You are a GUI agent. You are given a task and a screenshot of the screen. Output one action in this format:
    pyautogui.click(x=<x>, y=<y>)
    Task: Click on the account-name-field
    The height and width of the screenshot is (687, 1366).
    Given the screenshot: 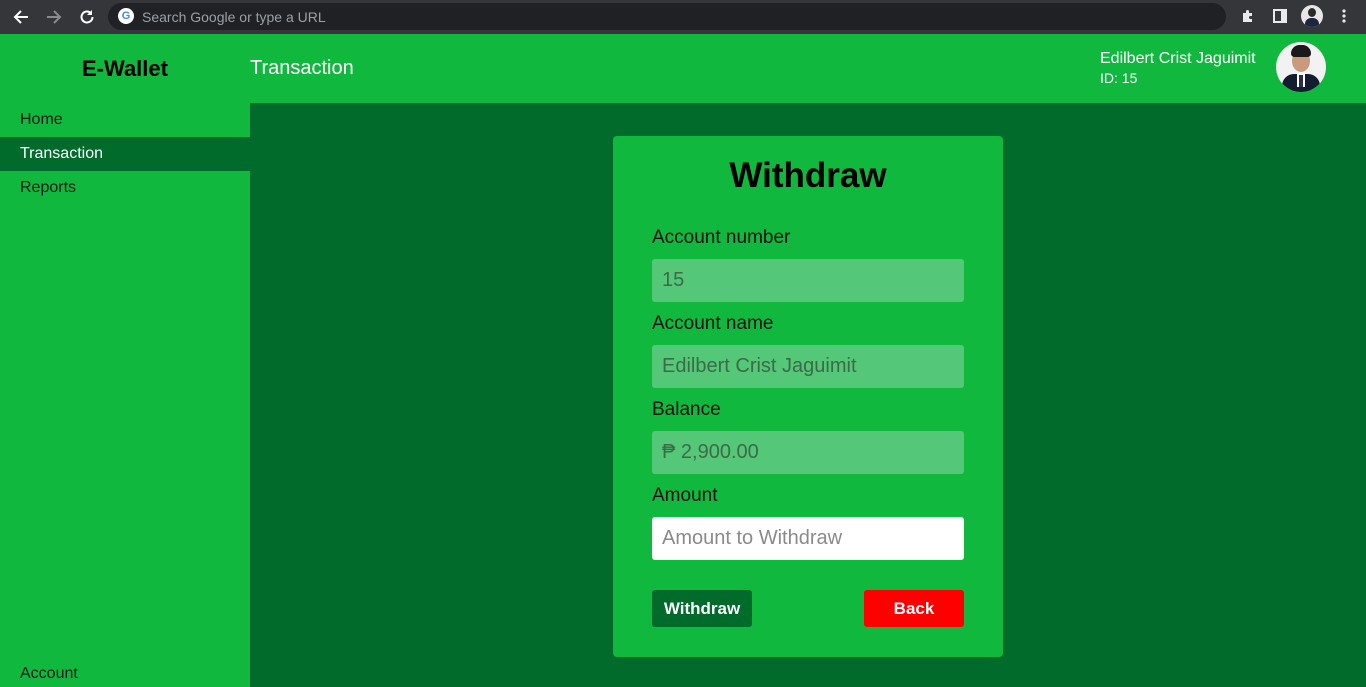 What is the action you would take?
    pyautogui.click(x=808, y=366)
    